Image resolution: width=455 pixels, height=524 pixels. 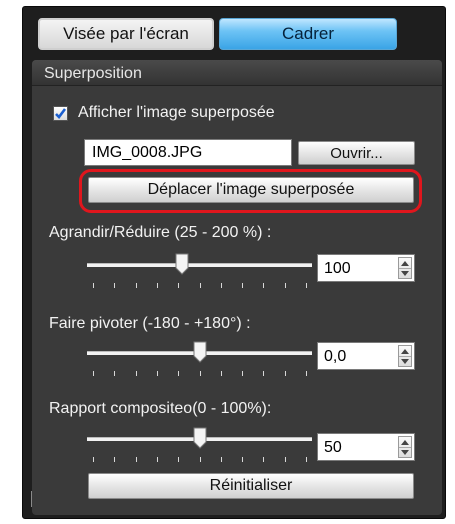 What do you see at coordinates (182, 264) in the screenshot?
I see `zoom-slider-thumb` at bounding box center [182, 264].